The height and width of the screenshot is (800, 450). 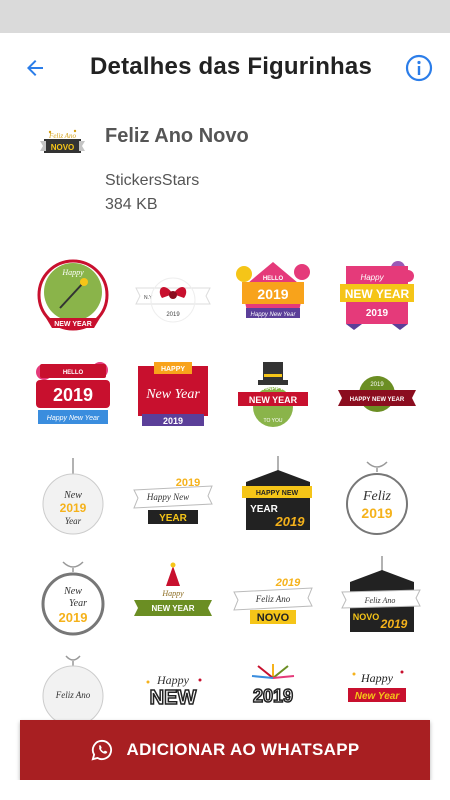 I want to click on sticker-19: 2019, so click(x=273, y=686).